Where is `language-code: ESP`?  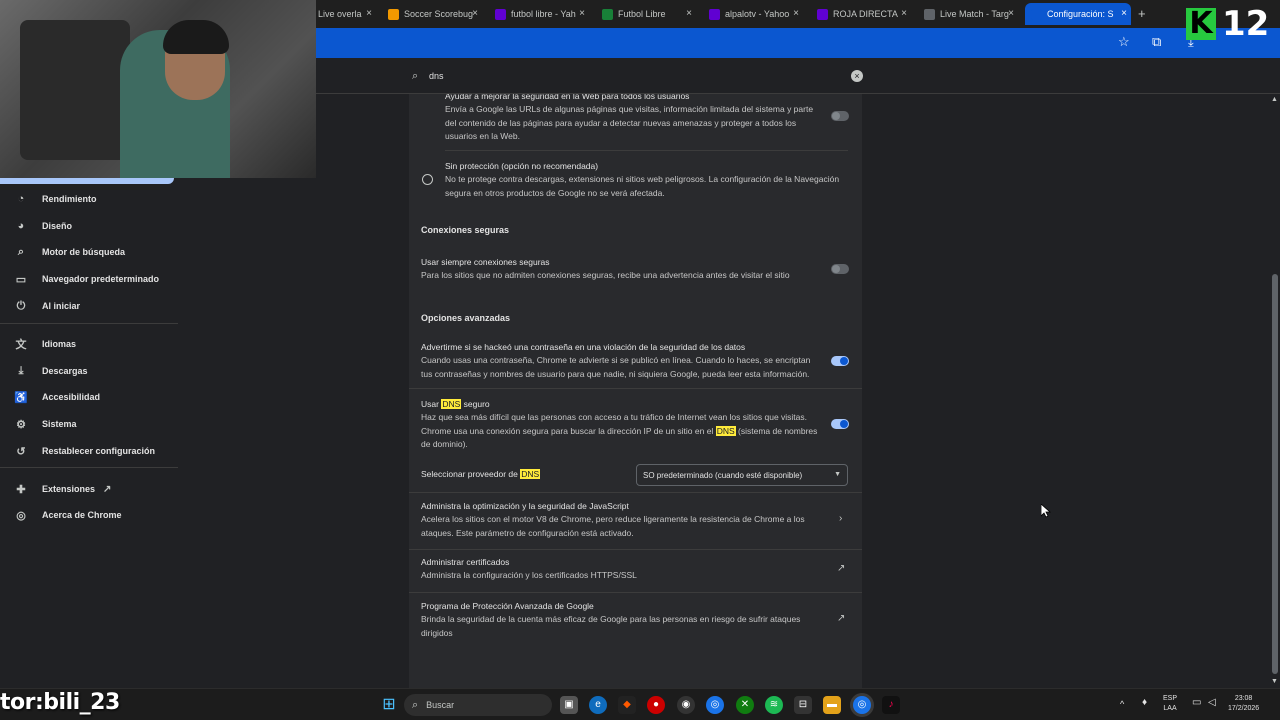 language-code: ESP is located at coordinates (1170, 698).